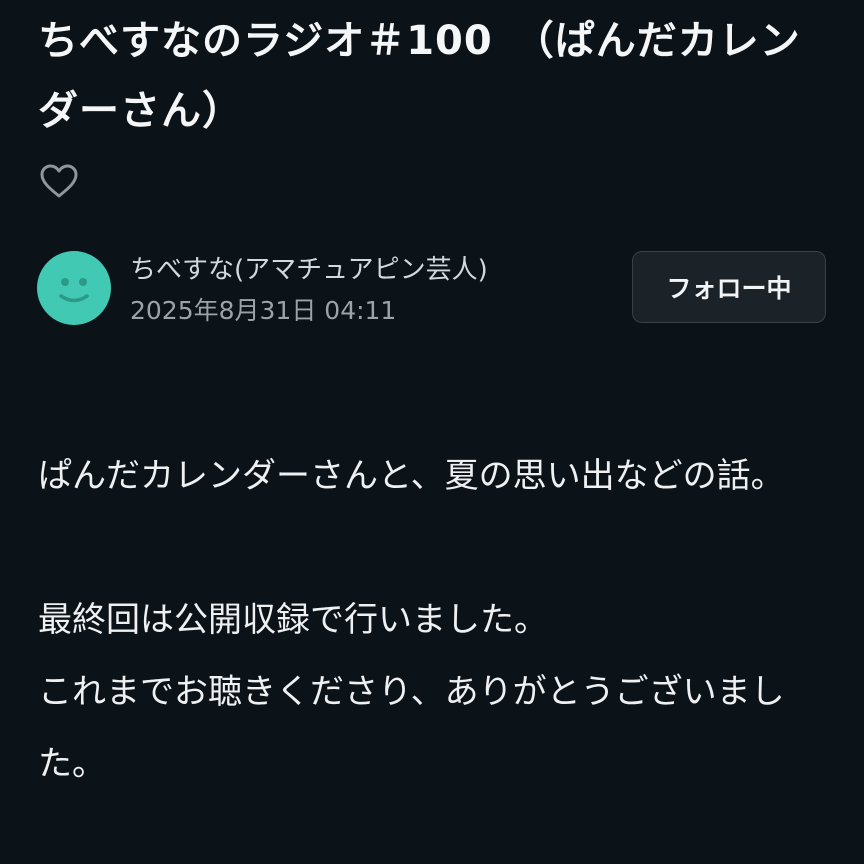  I want to click on like-button, so click(59, 182).